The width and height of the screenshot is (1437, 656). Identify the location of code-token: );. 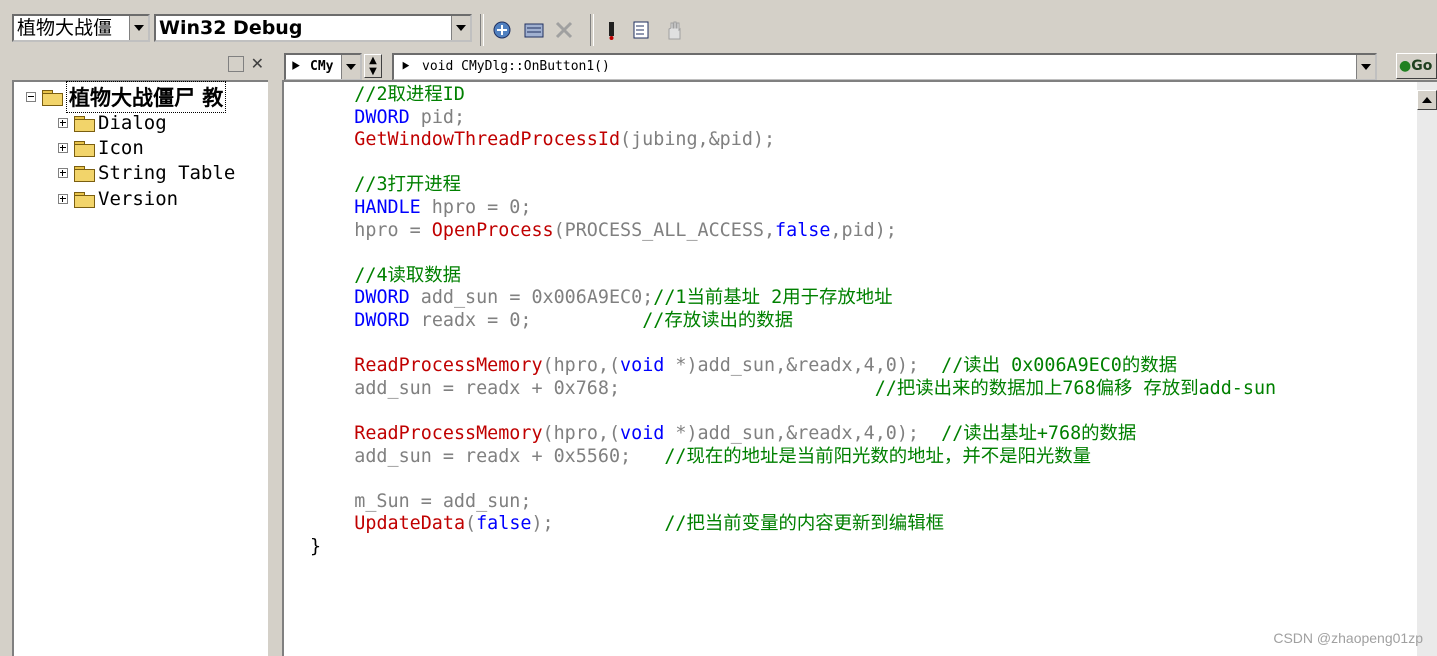
(598, 524).